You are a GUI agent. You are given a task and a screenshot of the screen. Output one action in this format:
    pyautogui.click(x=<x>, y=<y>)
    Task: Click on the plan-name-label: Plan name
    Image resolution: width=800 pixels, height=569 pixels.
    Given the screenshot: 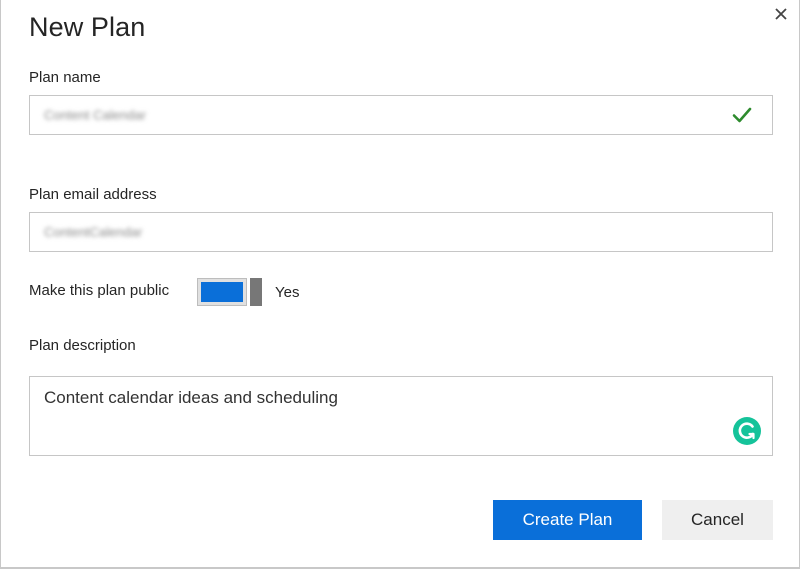 What is the action you would take?
    pyautogui.click(x=65, y=77)
    